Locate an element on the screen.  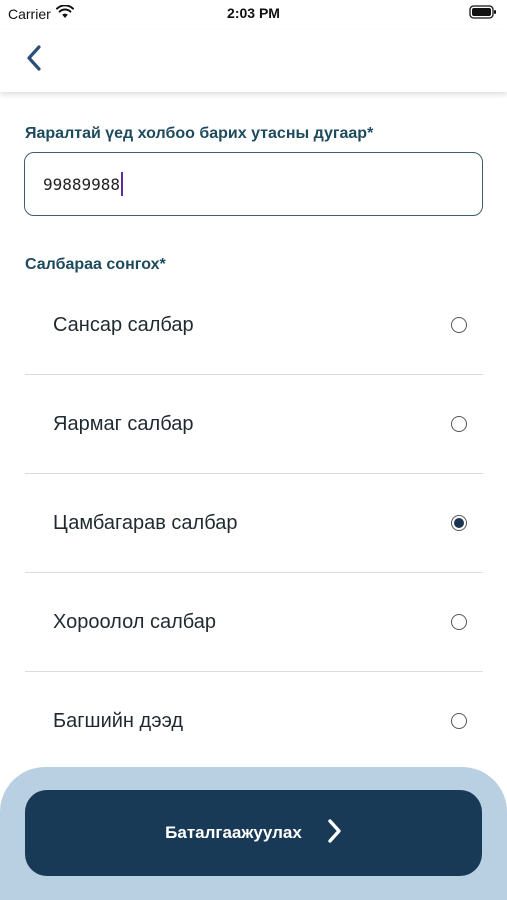
branch-option-yarmag: Яармаг салбар is located at coordinates (254, 424).